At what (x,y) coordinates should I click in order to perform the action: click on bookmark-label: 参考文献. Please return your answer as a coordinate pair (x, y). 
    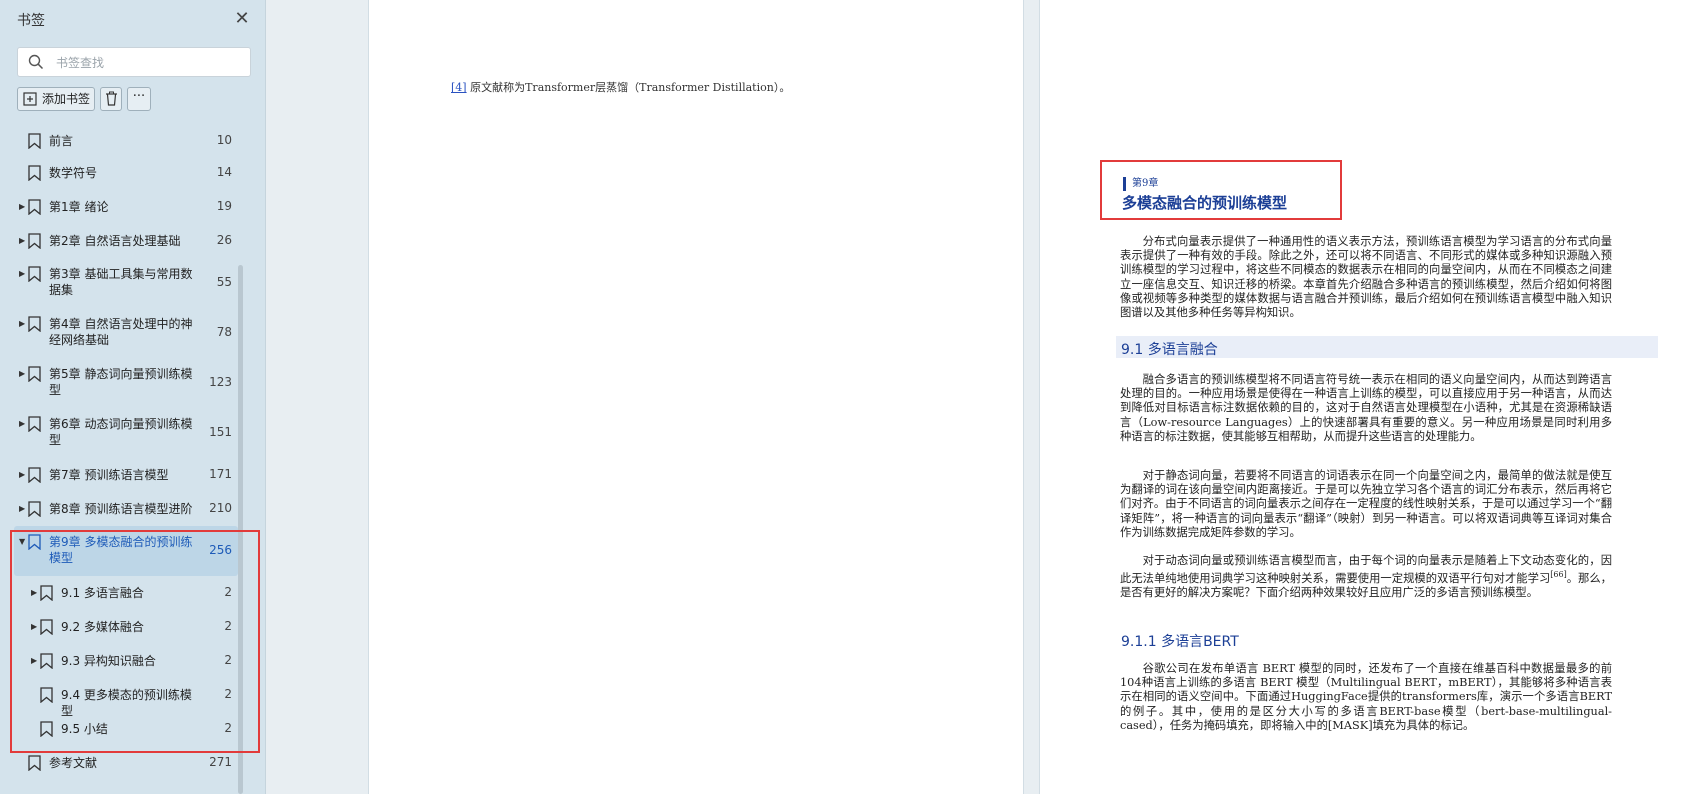
    Looking at the image, I should click on (73, 763).